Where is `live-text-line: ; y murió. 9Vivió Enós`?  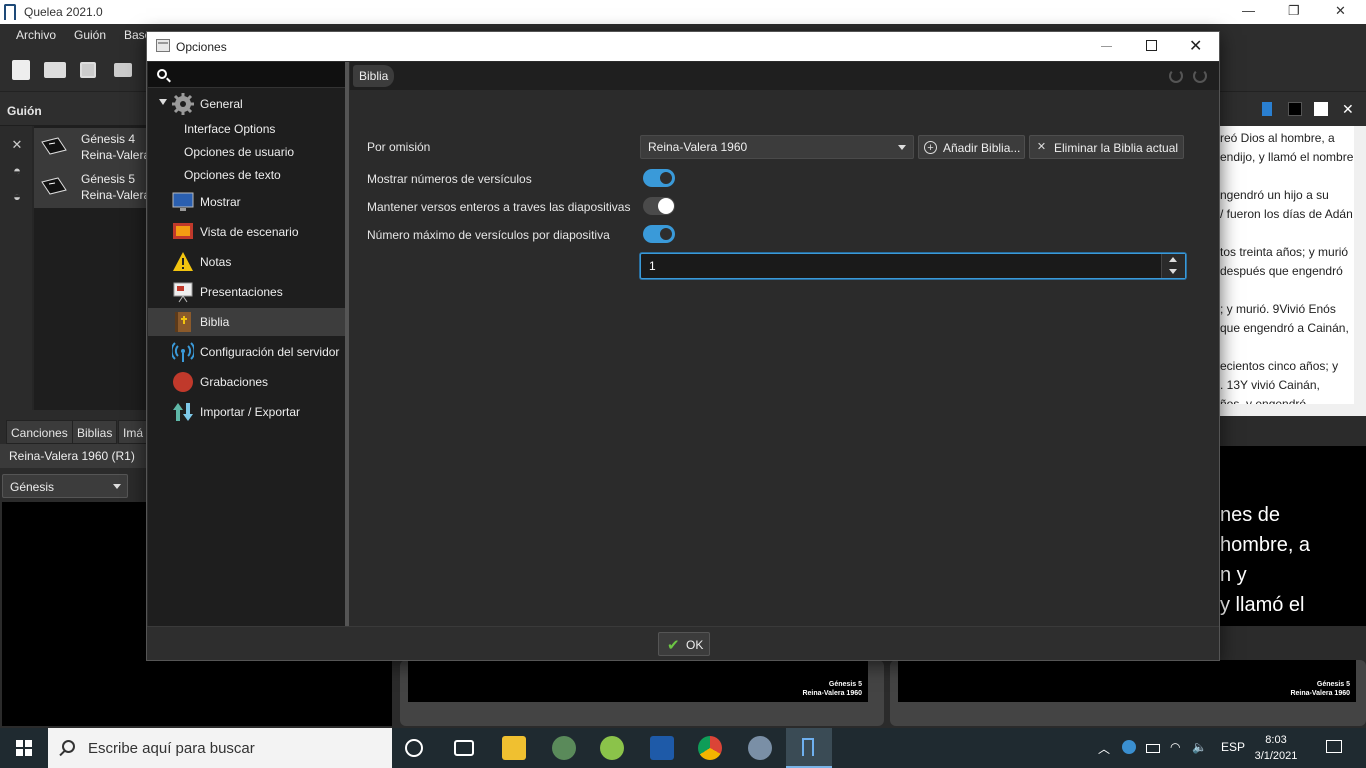
live-text-line: ; y murió. 9Vivió Enós is located at coordinates (1278, 309).